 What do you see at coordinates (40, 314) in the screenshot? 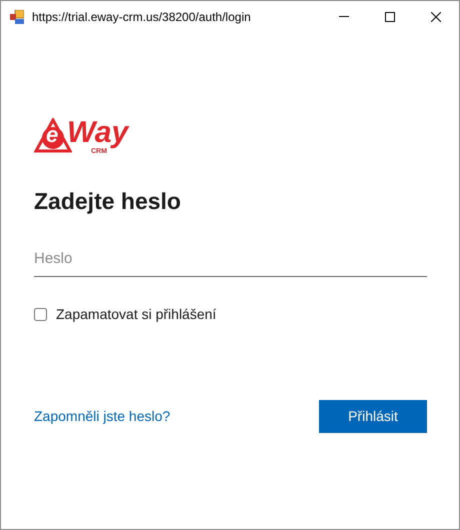
I see `remember-checkbox` at bounding box center [40, 314].